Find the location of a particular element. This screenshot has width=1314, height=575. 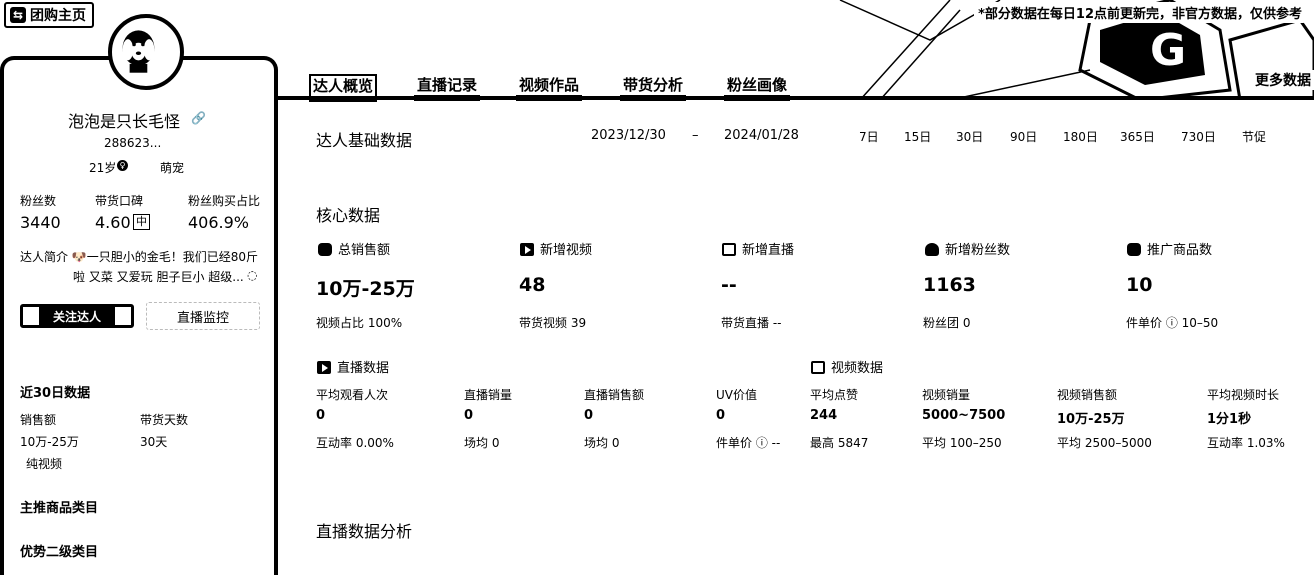

avatar is located at coordinates (146, 52).